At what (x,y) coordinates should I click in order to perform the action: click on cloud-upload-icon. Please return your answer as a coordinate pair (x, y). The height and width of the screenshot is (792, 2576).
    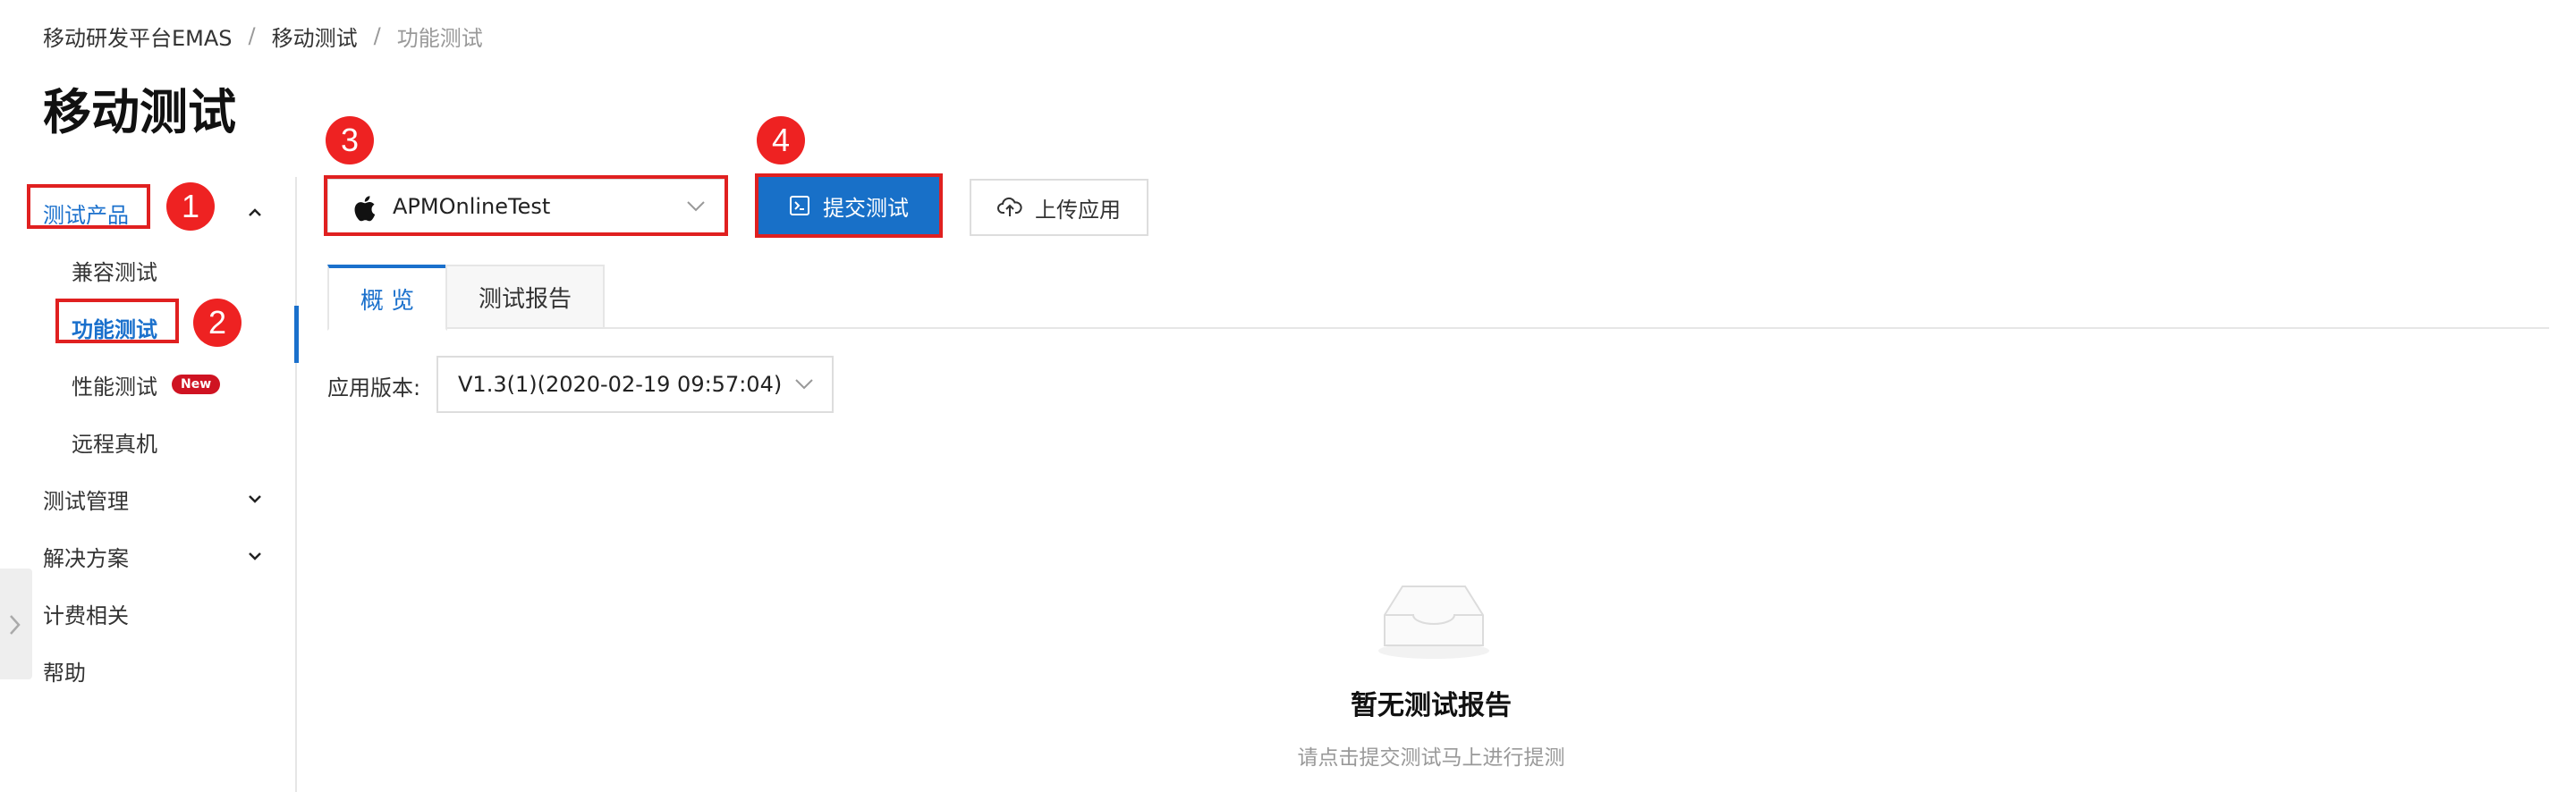
    Looking at the image, I should click on (1009, 207).